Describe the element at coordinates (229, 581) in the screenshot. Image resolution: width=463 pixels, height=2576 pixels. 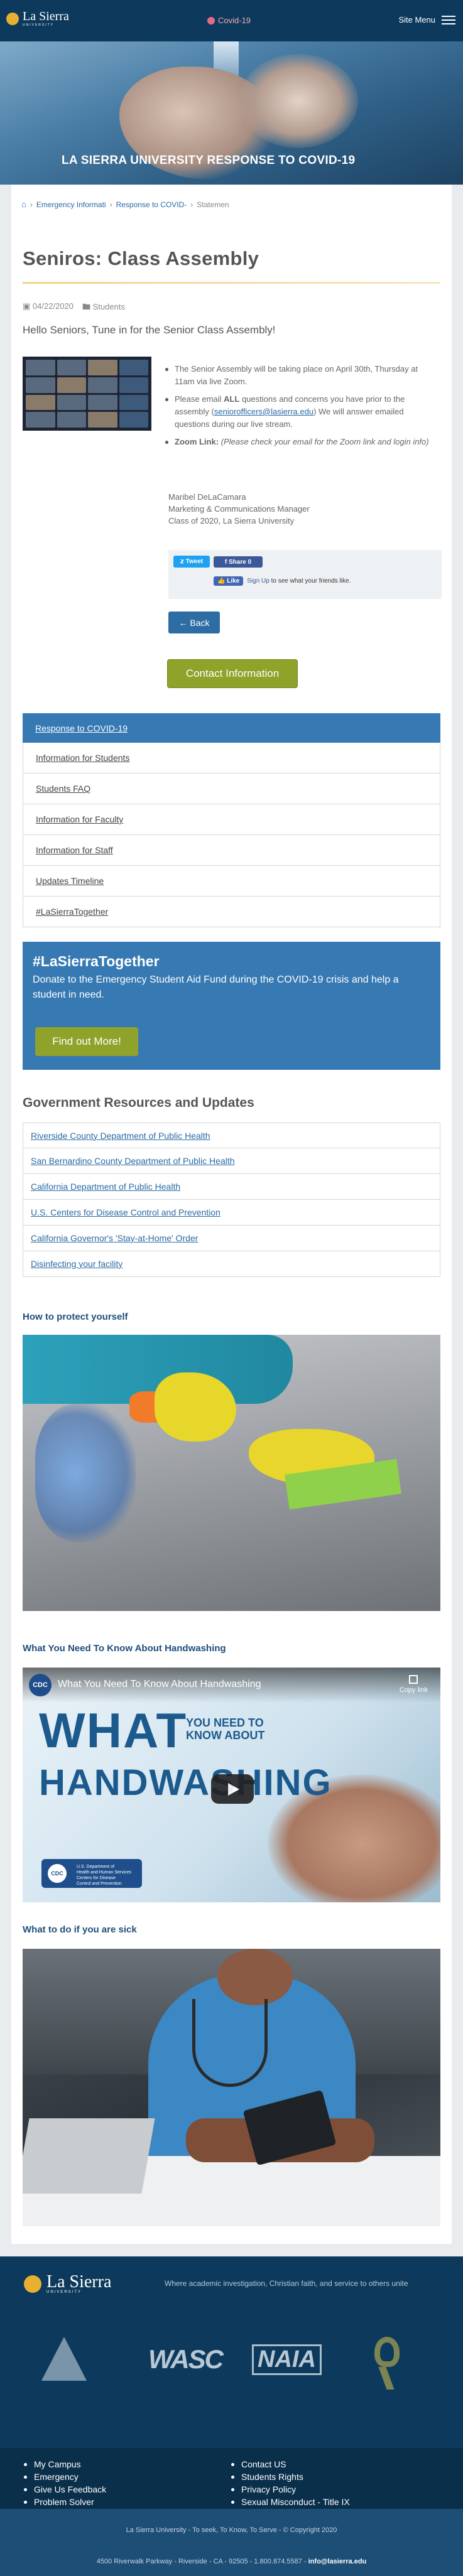
I see `facebook-like-button: 👍 Like` at that location.